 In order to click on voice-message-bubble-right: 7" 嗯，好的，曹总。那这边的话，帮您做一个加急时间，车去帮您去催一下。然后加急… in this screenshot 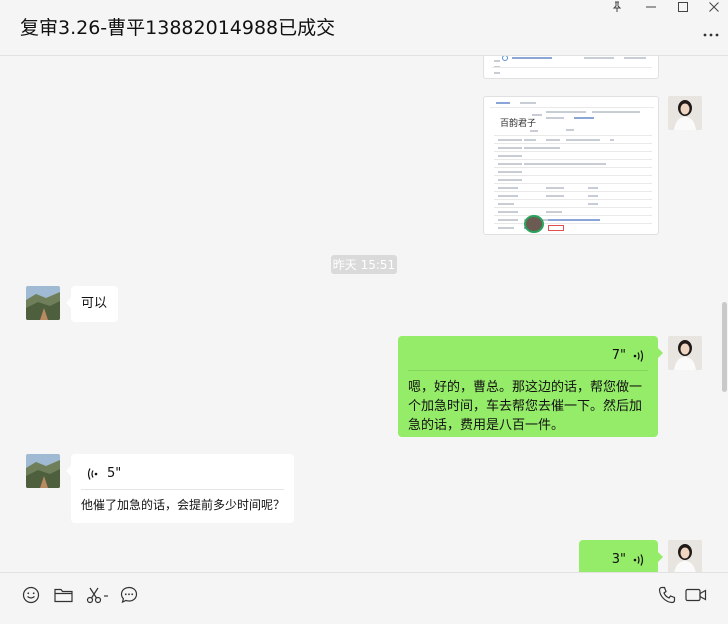, I will do `click(530, 386)`.